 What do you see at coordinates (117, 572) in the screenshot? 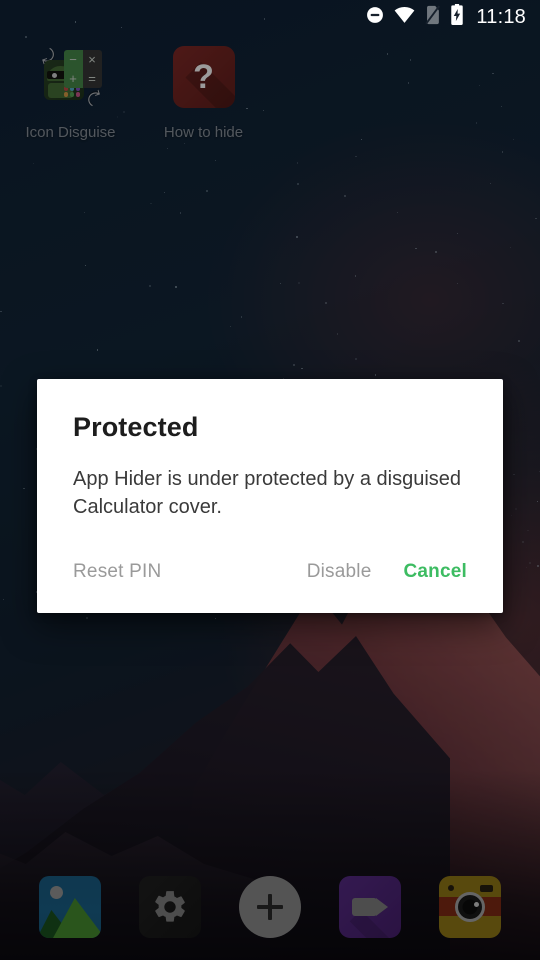
I see `reset-pin-button: Reset PIN` at bounding box center [117, 572].